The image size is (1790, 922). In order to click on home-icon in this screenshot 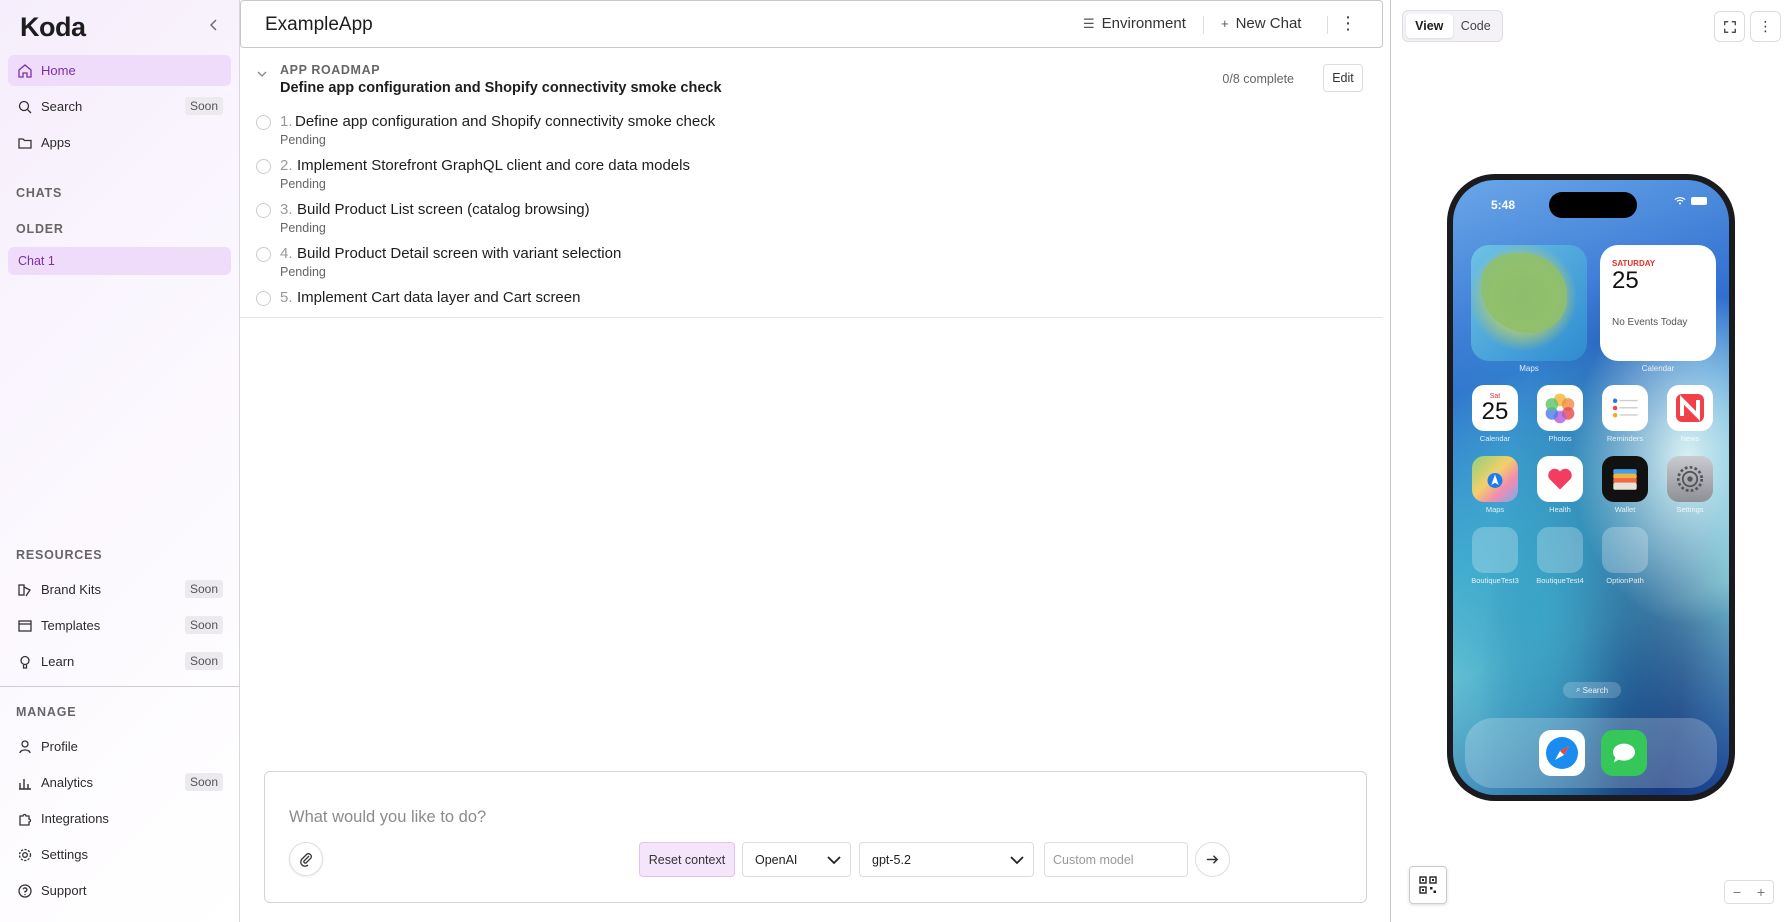, I will do `click(25, 71)`.